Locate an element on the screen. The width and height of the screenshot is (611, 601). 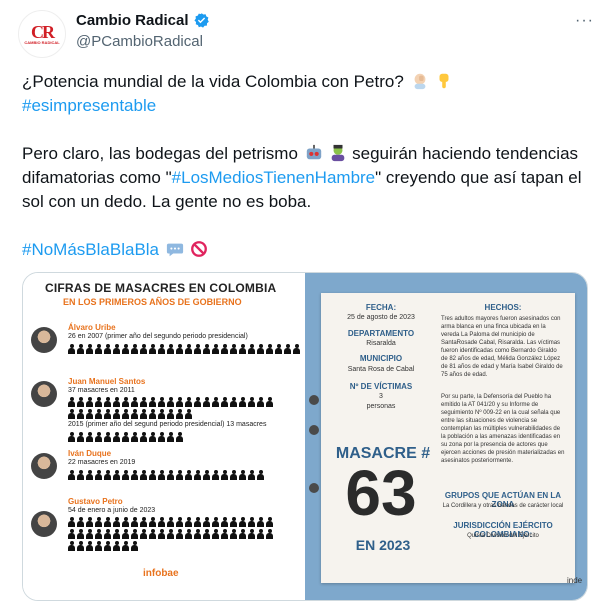
source-logo: infobae is located at coordinates (161, 573).